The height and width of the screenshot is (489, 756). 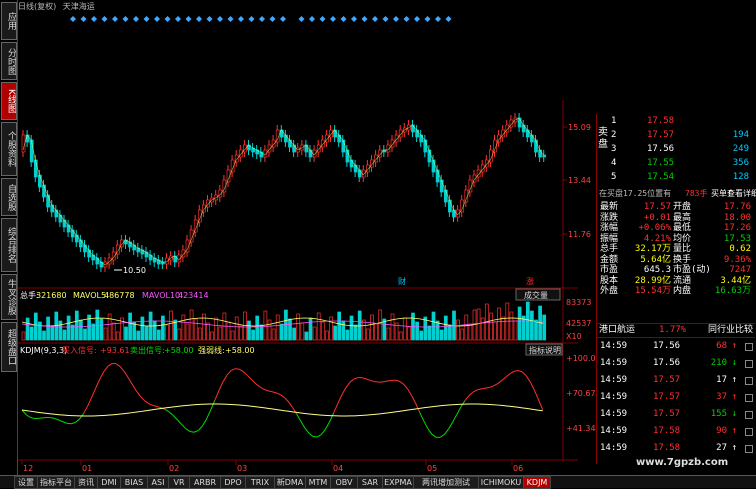 What do you see at coordinates (537, 482) in the screenshot?
I see `indicator-tab-kdjm: KDJM` at bounding box center [537, 482].